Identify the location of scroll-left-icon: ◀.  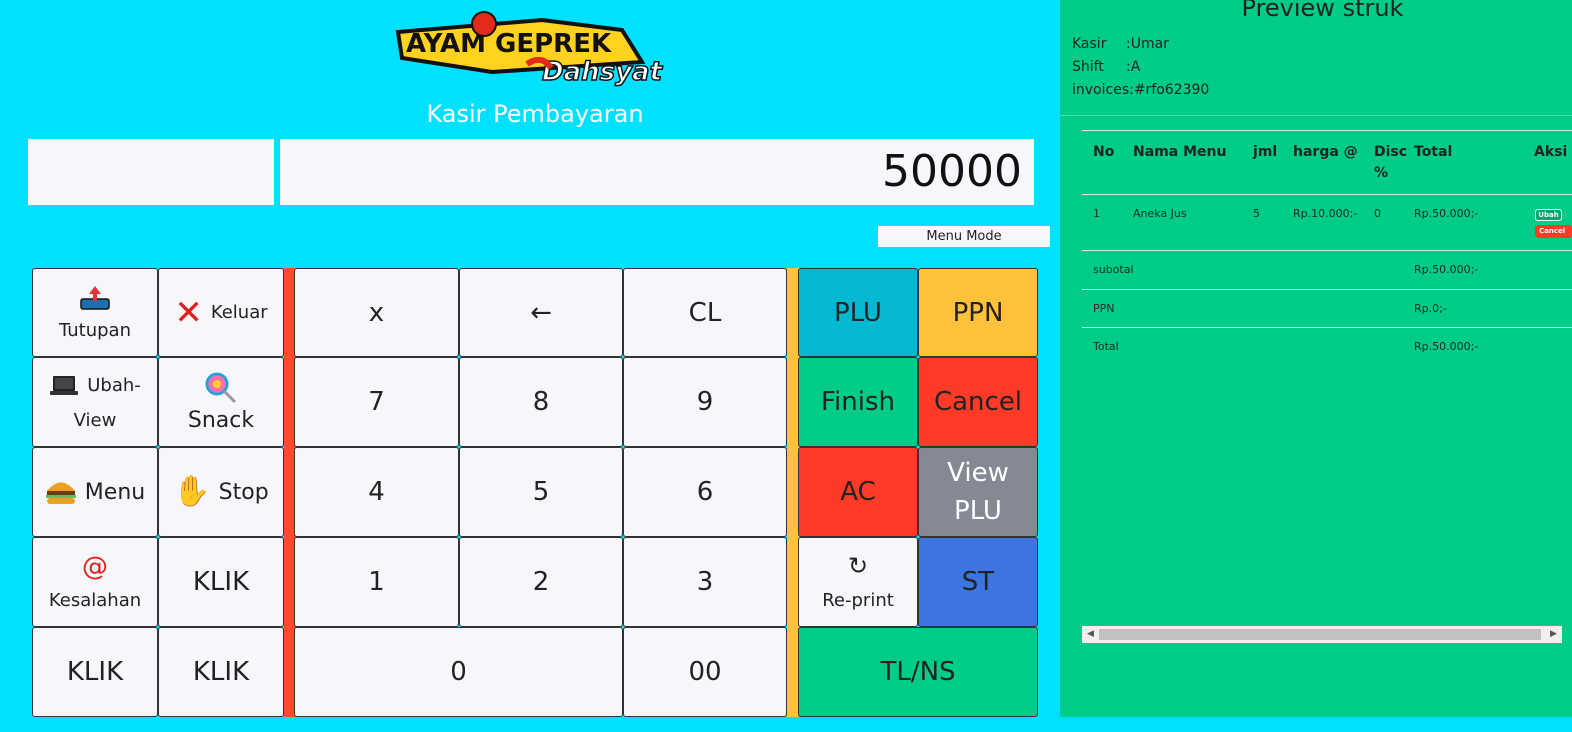
(1090, 634).